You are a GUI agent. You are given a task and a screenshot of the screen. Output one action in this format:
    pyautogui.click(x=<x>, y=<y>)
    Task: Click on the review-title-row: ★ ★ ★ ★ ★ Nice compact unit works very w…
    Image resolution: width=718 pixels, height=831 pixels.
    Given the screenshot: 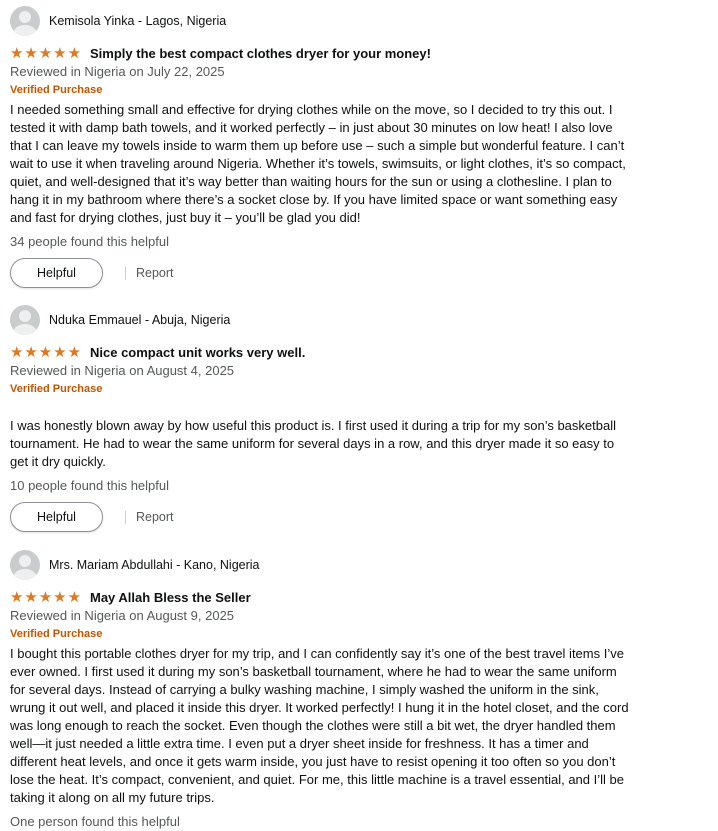 What is the action you would take?
    pyautogui.click(x=320, y=352)
    